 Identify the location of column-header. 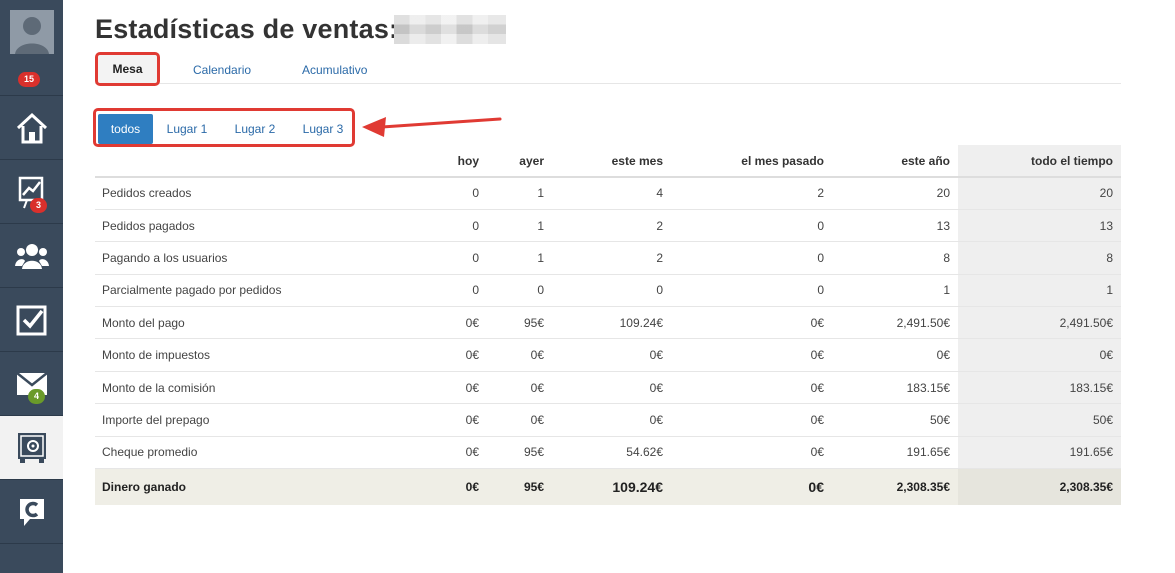
(255, 161).